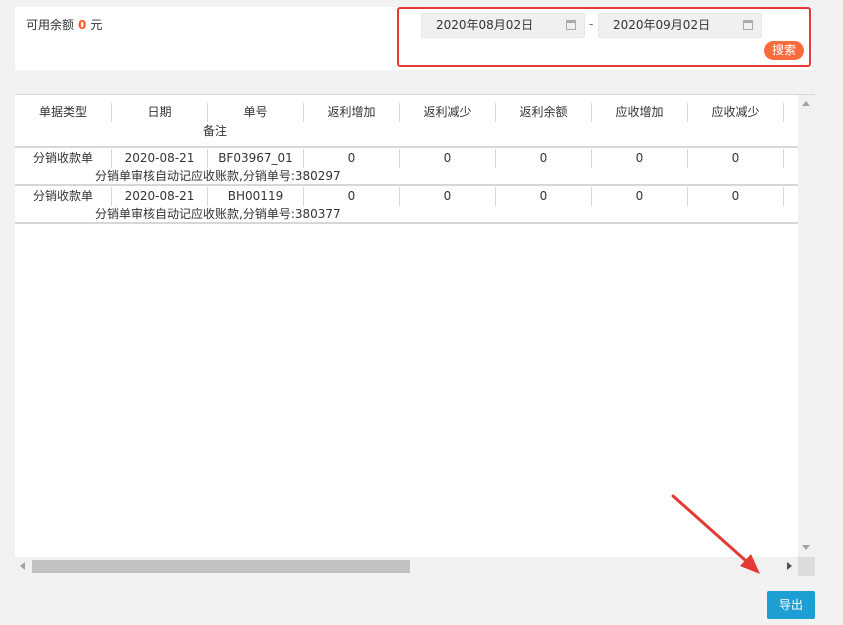 This screenshot has width=843, height=625. I want to click on row-remark: 分销单审核自动记应收账款,分销单号:380297, so click(218, 176).